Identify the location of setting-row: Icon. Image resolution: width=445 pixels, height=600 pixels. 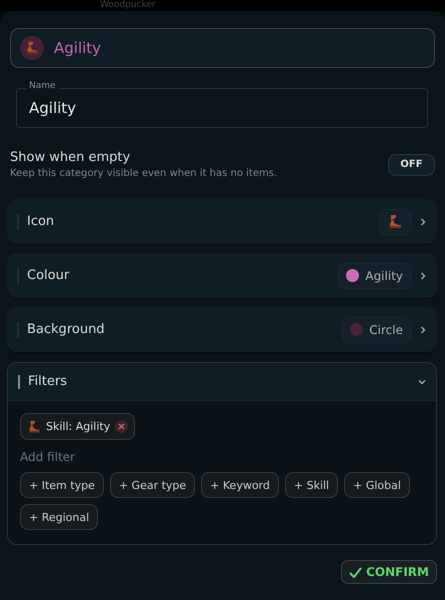
(222, 221).